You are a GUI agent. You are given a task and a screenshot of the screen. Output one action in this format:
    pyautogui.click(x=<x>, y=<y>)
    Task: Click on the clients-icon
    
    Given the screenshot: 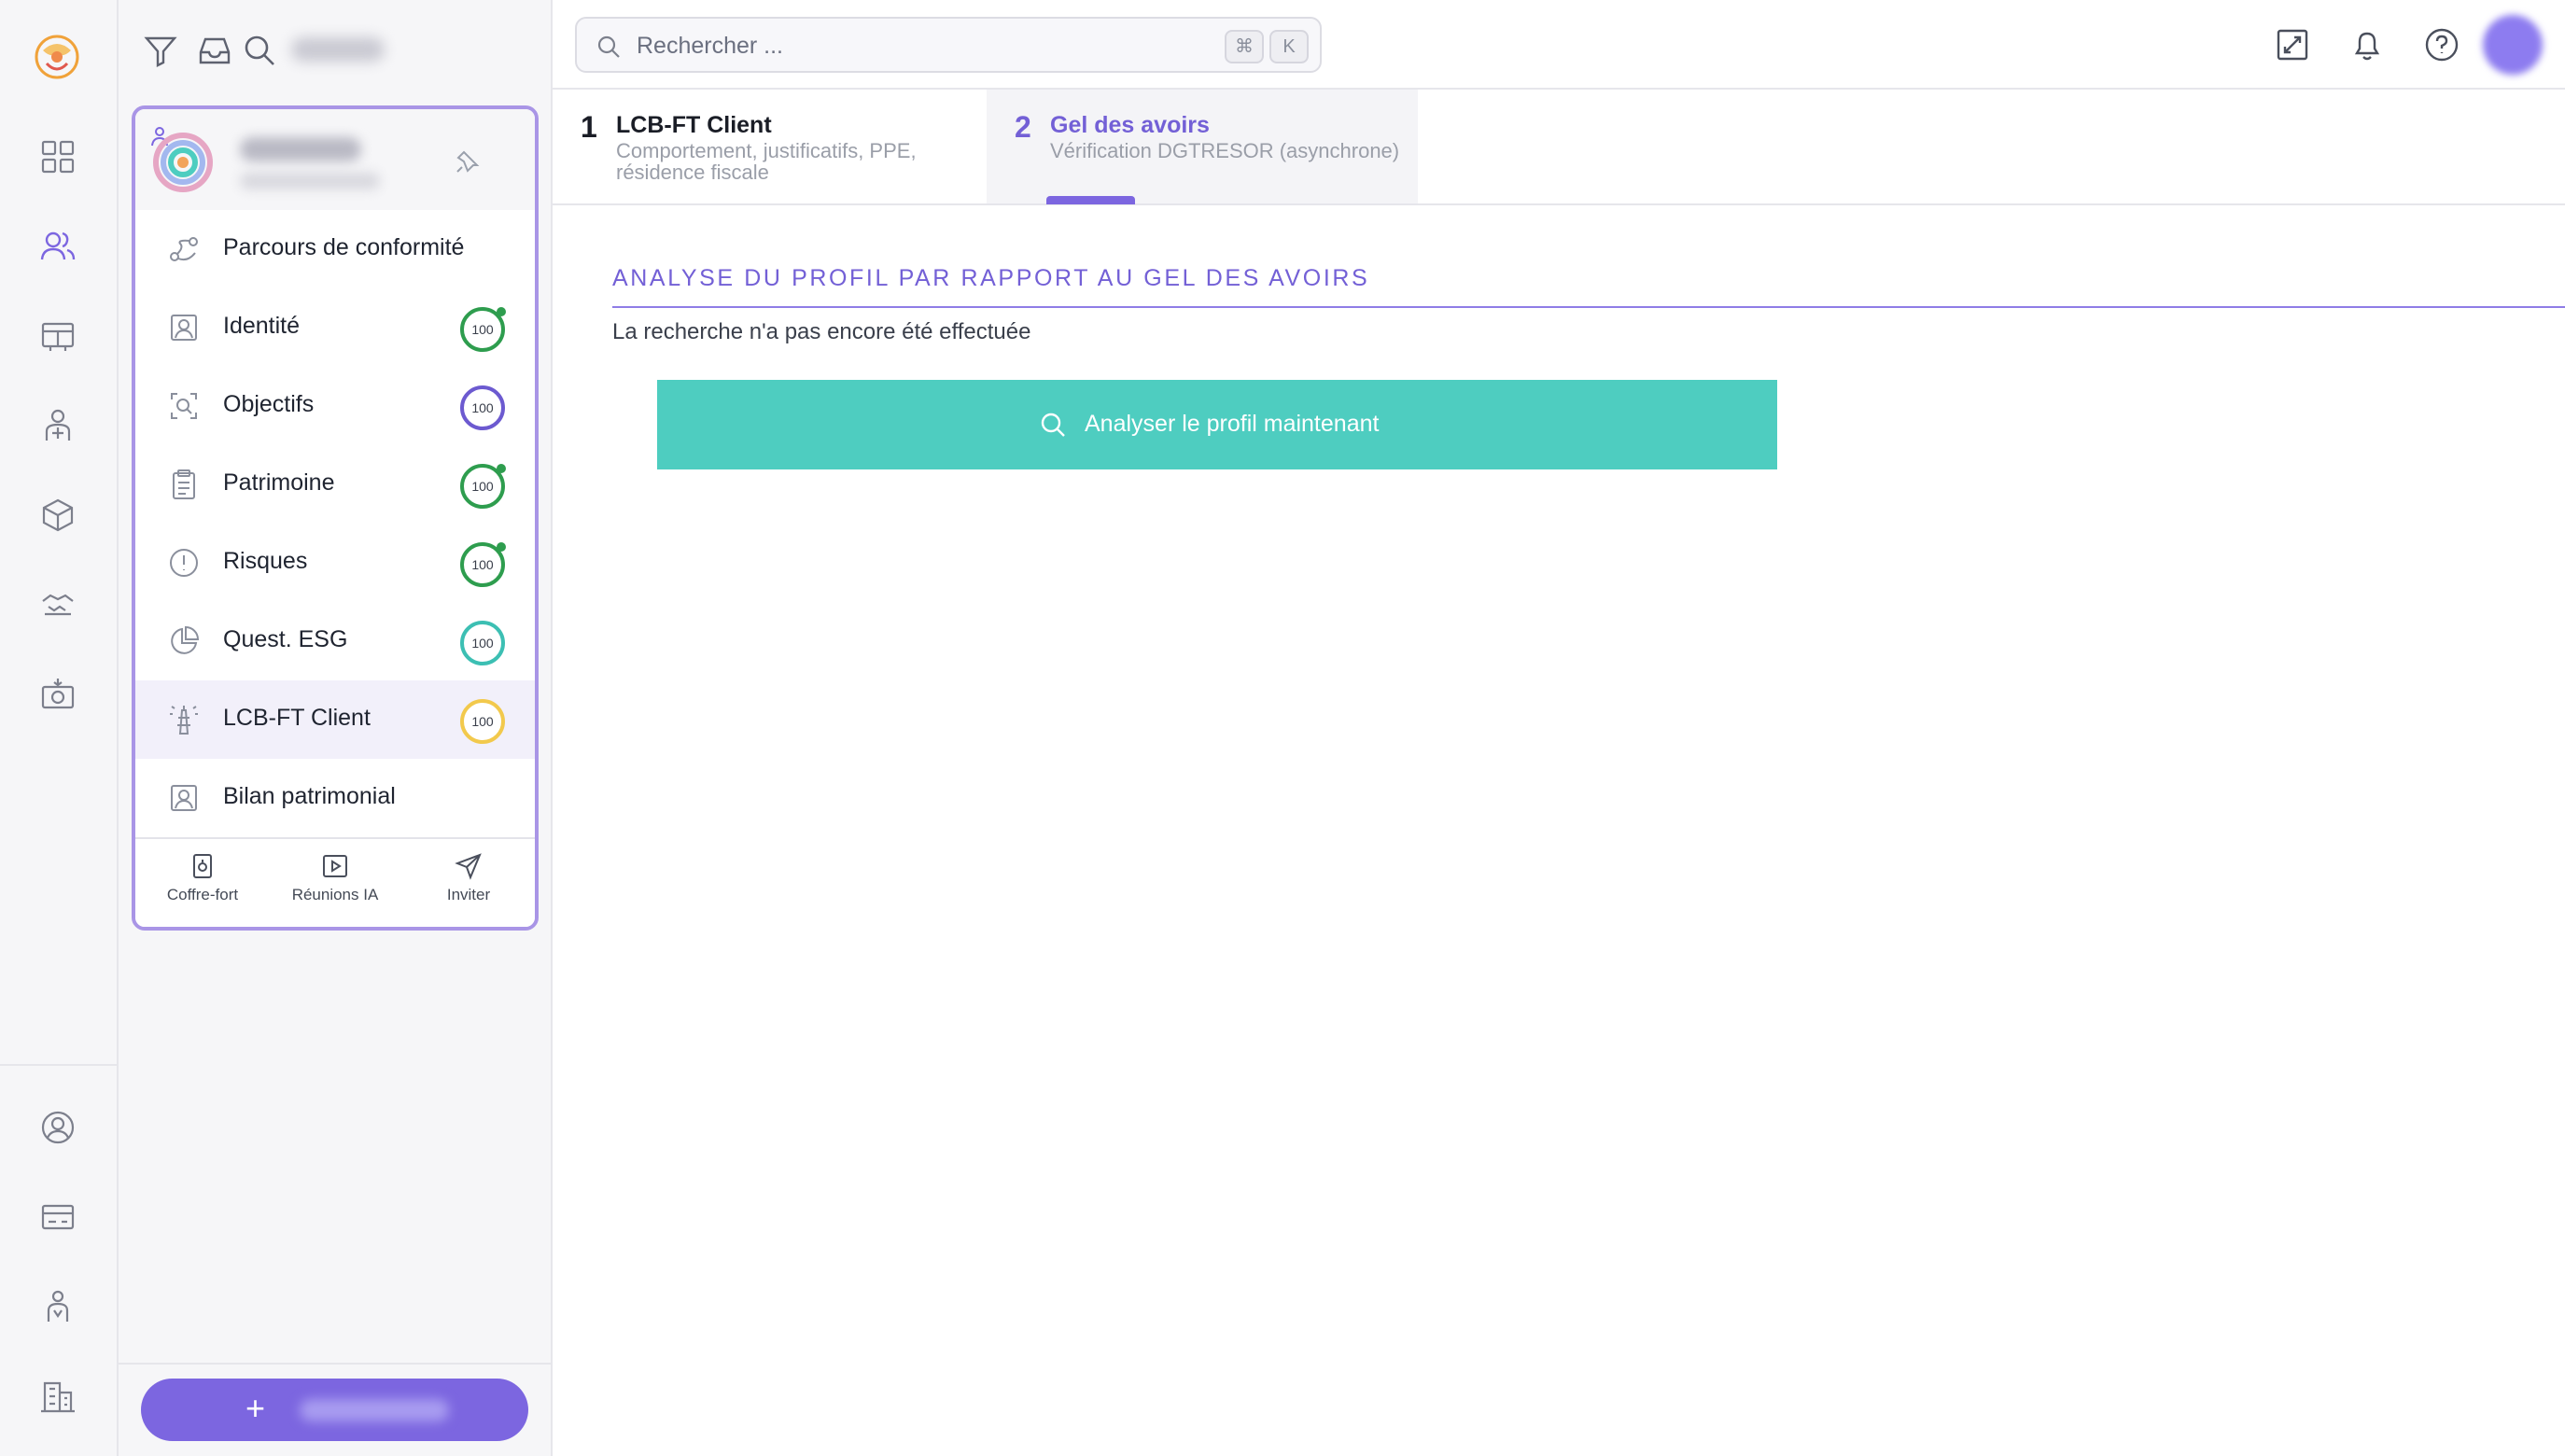 What is the action you would take?
    pyautogui.click(x=58, y=246)
    